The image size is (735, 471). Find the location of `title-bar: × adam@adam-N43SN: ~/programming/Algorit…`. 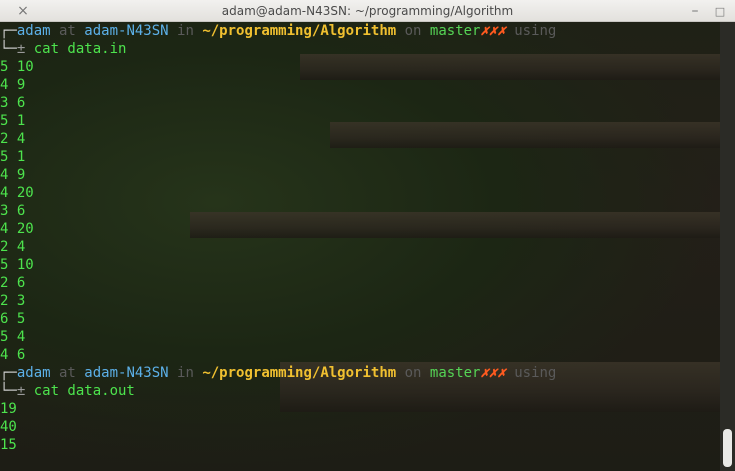

title-bar: × adam@adam-N43SN: ~/programming/Algorit… is located at coordinates (367, 11).